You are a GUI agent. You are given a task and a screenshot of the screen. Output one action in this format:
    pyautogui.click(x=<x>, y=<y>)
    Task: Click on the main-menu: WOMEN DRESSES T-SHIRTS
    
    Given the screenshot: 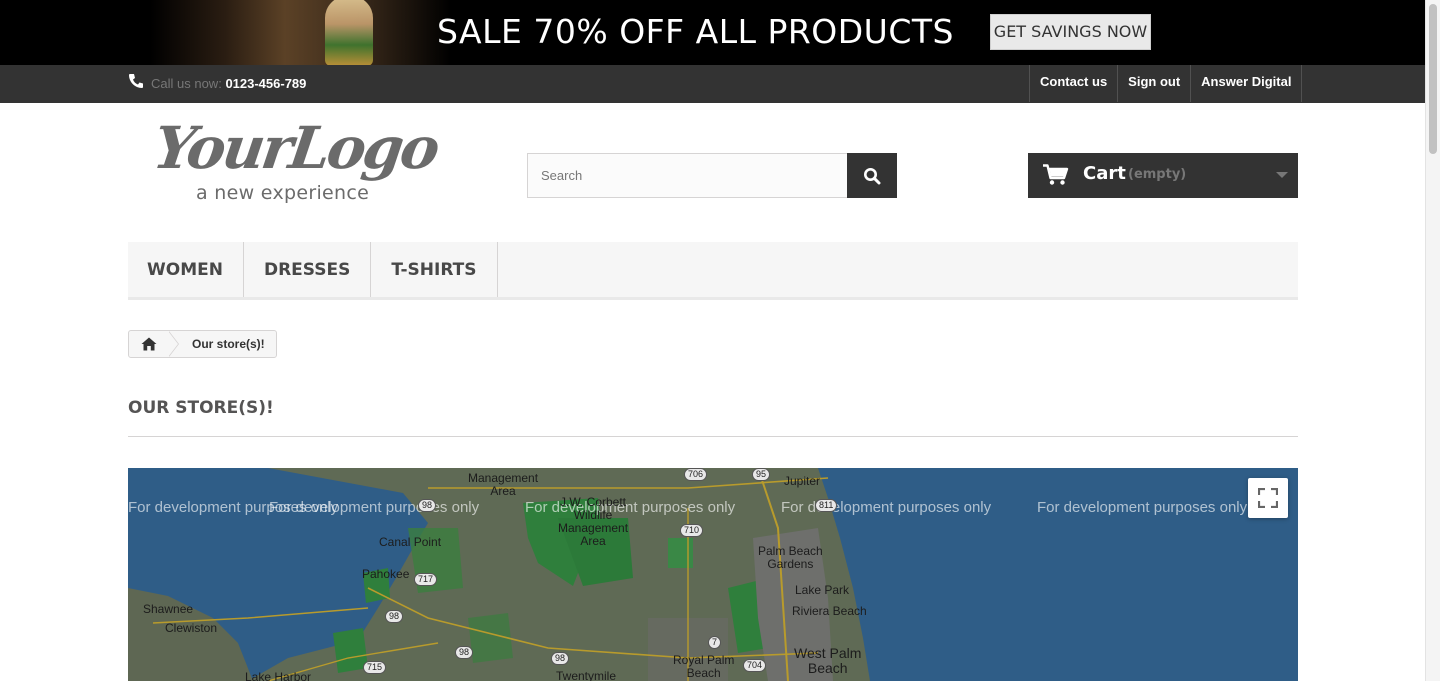 What is the action you would take?
    pyautogui.click(x=713, y=271)
    